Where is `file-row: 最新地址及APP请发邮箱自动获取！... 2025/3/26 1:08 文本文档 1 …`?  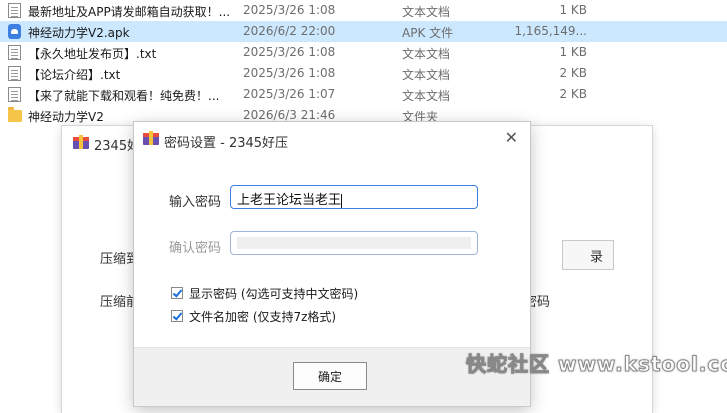 file-row: 最新地址及APP请发邮箱自动获取！... 2025/3/26 1:08 文本文档 1 … is located at coordinates (363, 10).